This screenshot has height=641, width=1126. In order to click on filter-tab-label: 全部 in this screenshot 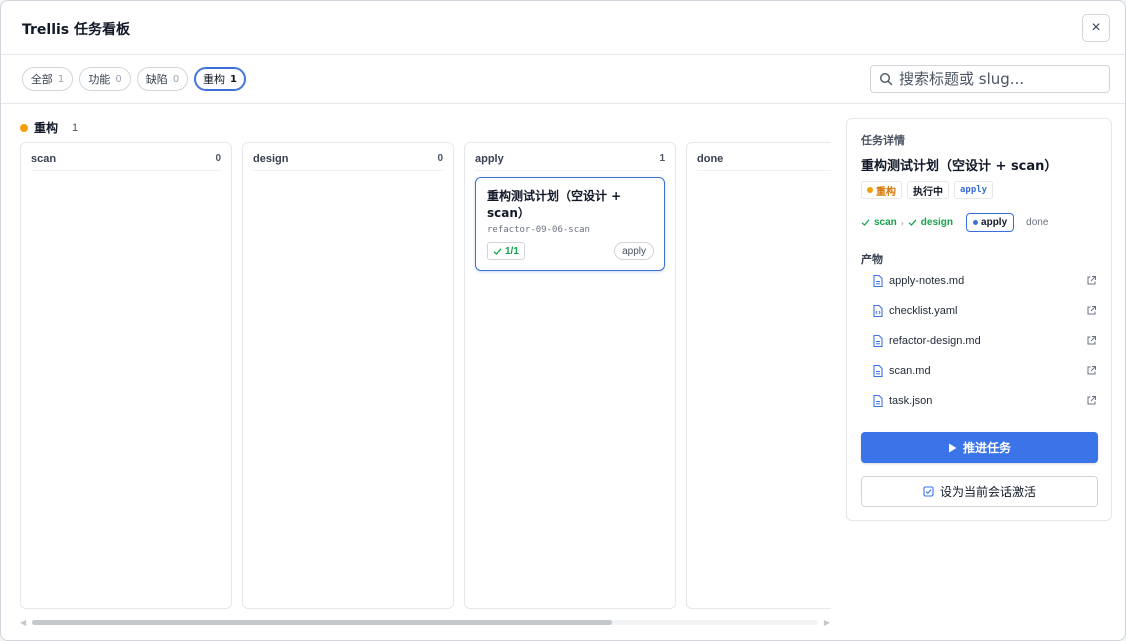, I will do `click(41, 79)`.